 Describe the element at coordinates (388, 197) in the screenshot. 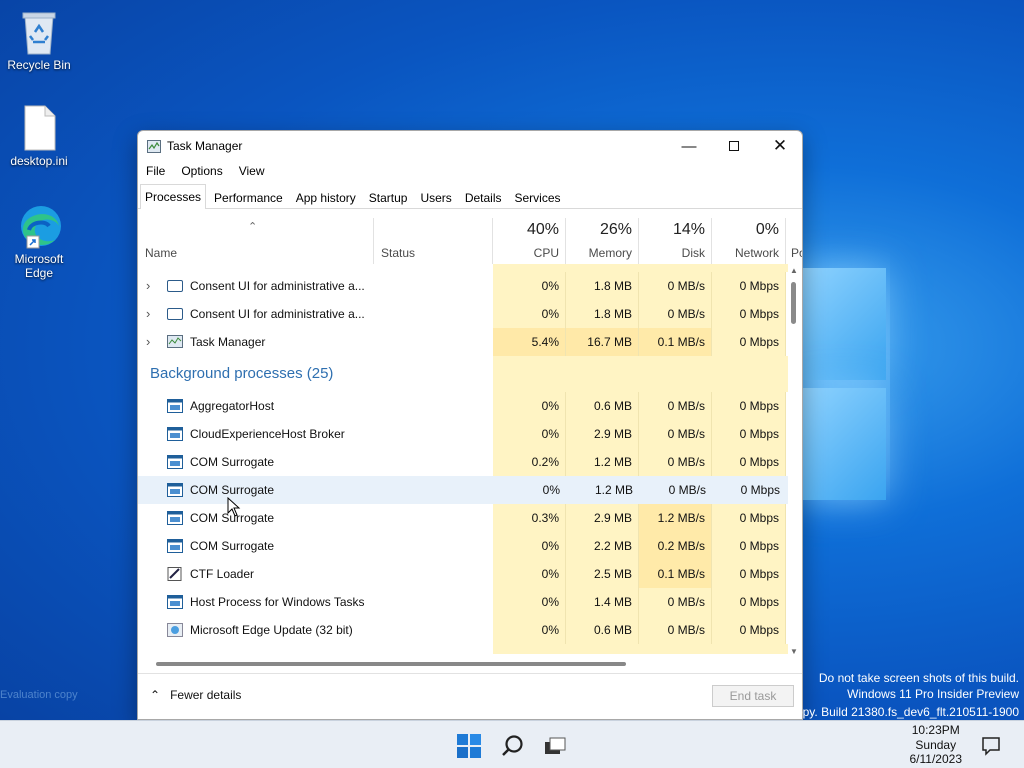

I see `tab-startup: Startup` at that location.